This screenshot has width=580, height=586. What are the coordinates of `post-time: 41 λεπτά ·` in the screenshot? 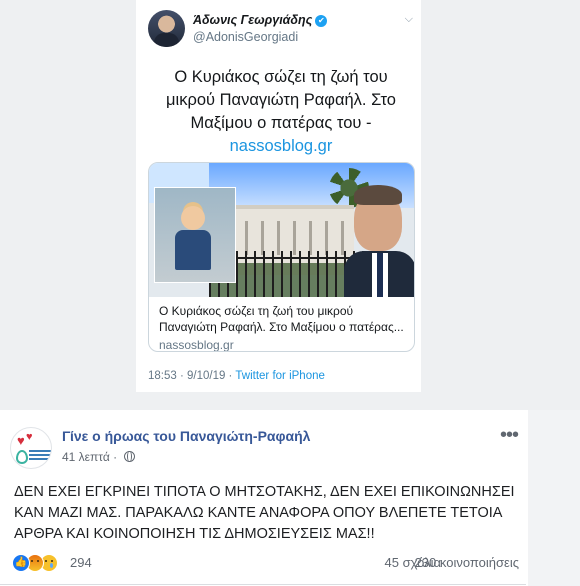 It's located at (99, 457).